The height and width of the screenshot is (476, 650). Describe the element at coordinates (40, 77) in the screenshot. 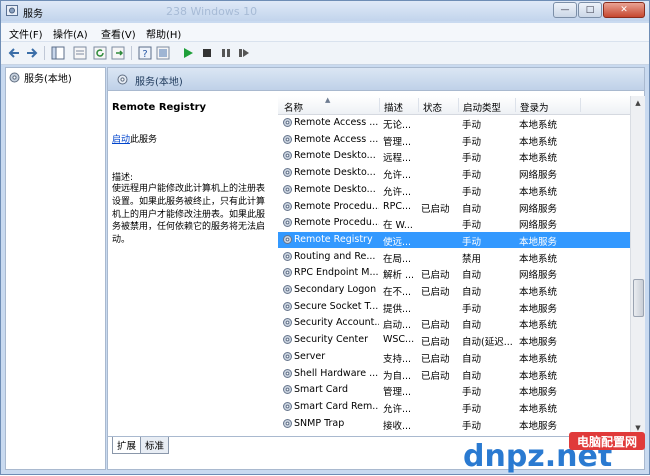

I see `tree-item-services-local: 服务(本地)` at that location.